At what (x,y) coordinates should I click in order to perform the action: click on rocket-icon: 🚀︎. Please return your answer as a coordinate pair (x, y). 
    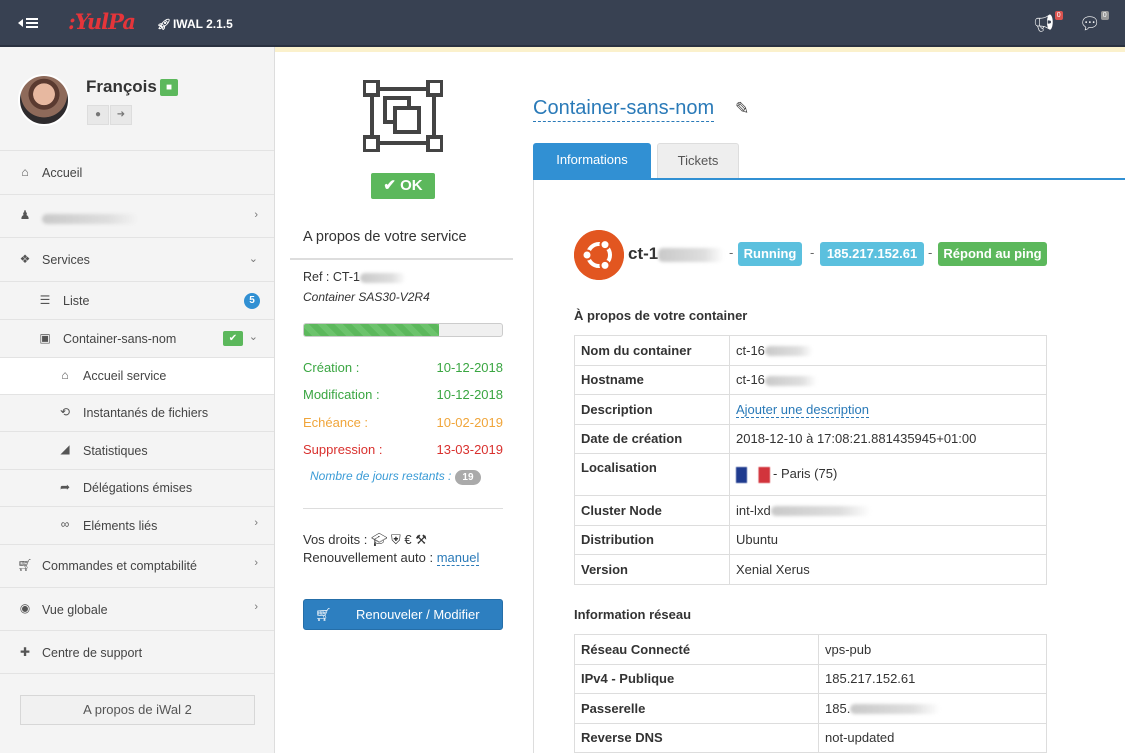
    Looking at the image, I should click on (164, 25).